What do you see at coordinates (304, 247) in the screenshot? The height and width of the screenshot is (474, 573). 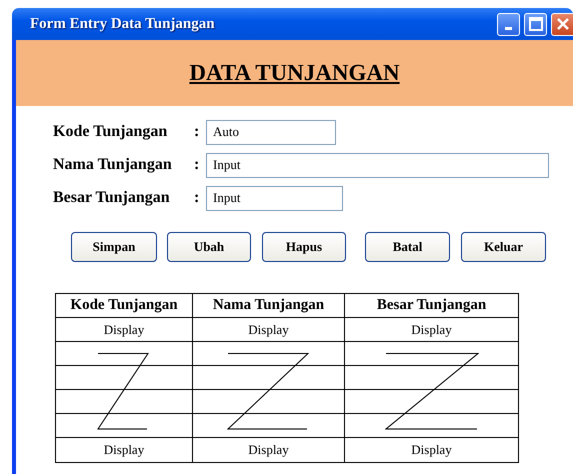 I see `action-button: Hapus` at bounding box center [304, 247].